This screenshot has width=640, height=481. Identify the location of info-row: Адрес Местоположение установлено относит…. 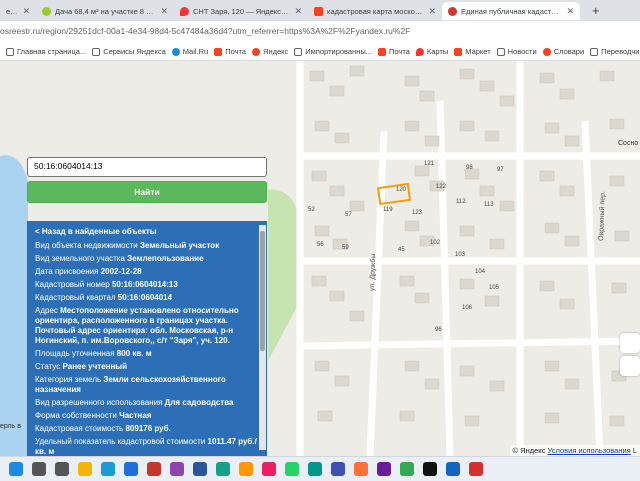
(146, 326).